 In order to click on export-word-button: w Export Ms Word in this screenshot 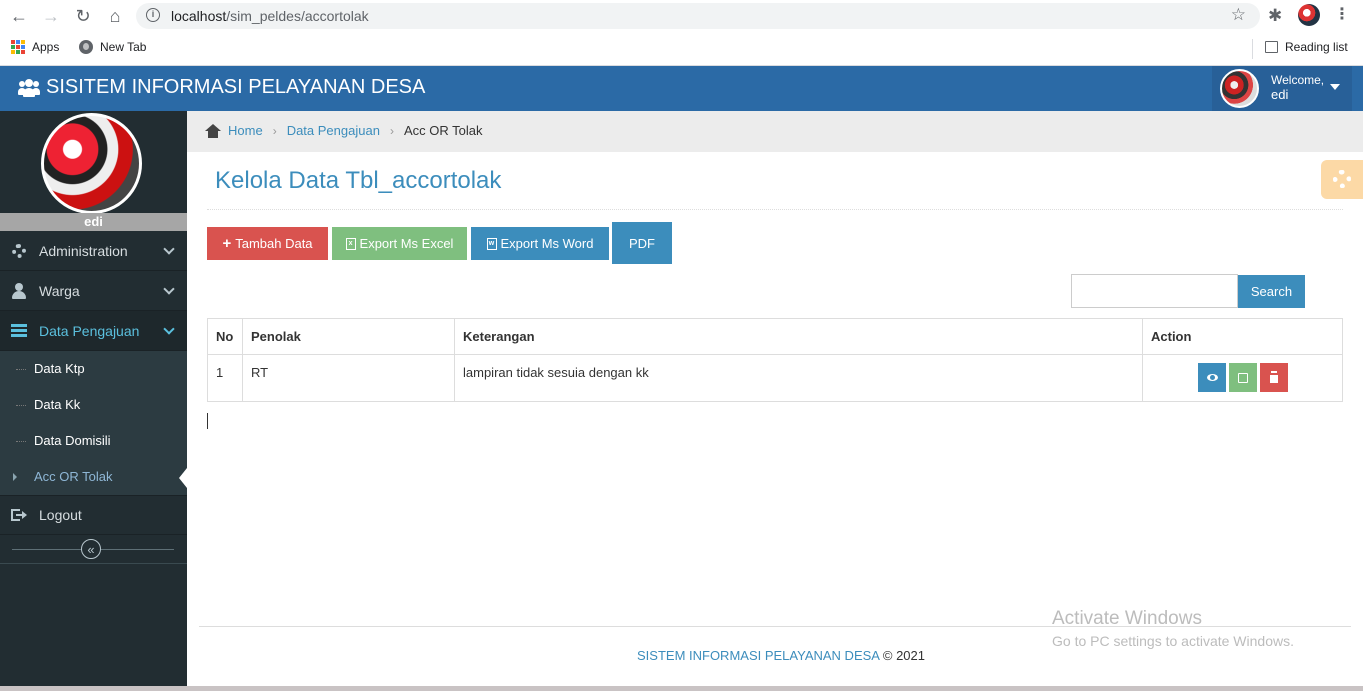, I will do `click(540, 243)`.